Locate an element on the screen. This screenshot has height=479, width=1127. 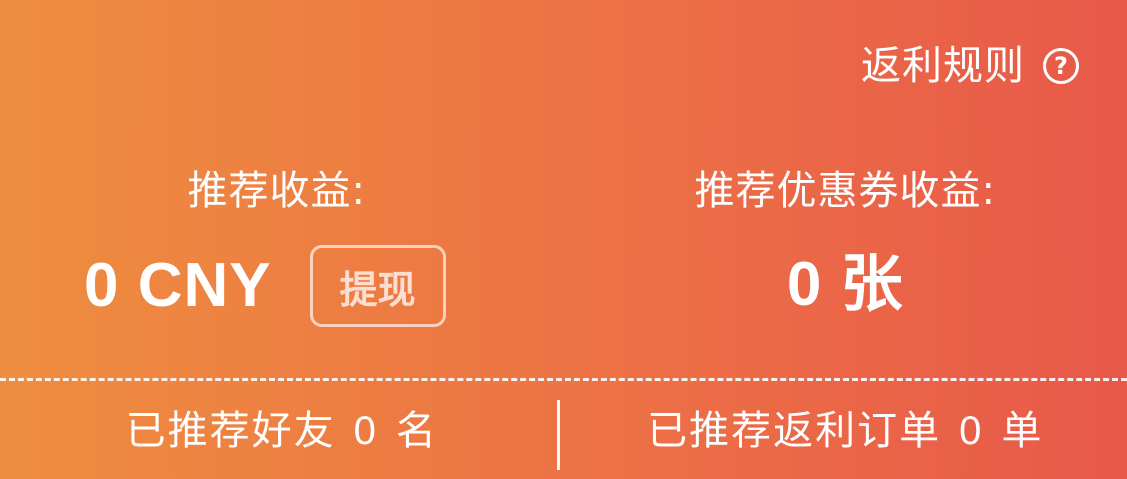
vertical-divider is located at coordinates (558, 435).